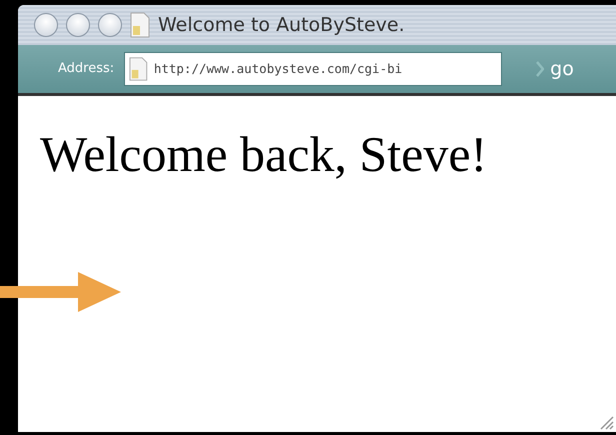 This screenshot has height=435, width=616. Describe the element at coordinates (540, 69) in the screenshot. I see `chevron-icon` at that location.